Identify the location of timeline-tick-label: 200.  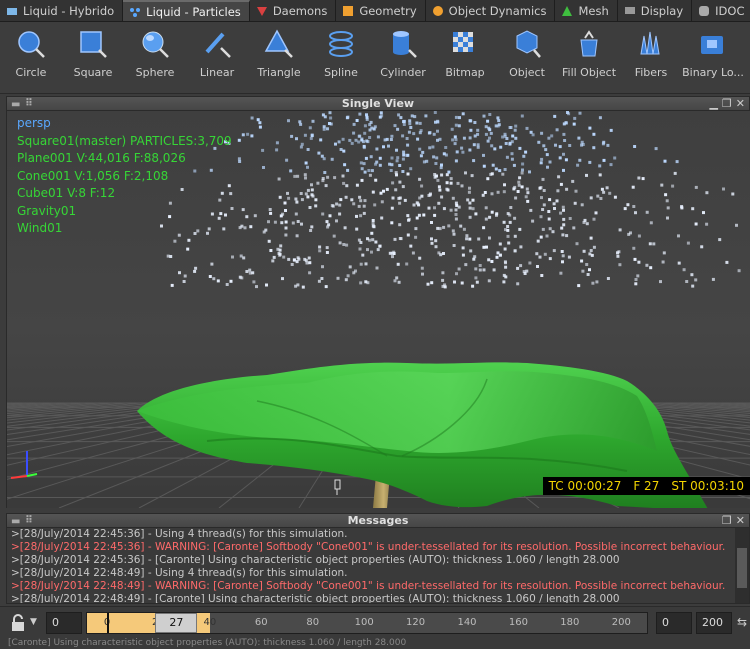
(621, 622).